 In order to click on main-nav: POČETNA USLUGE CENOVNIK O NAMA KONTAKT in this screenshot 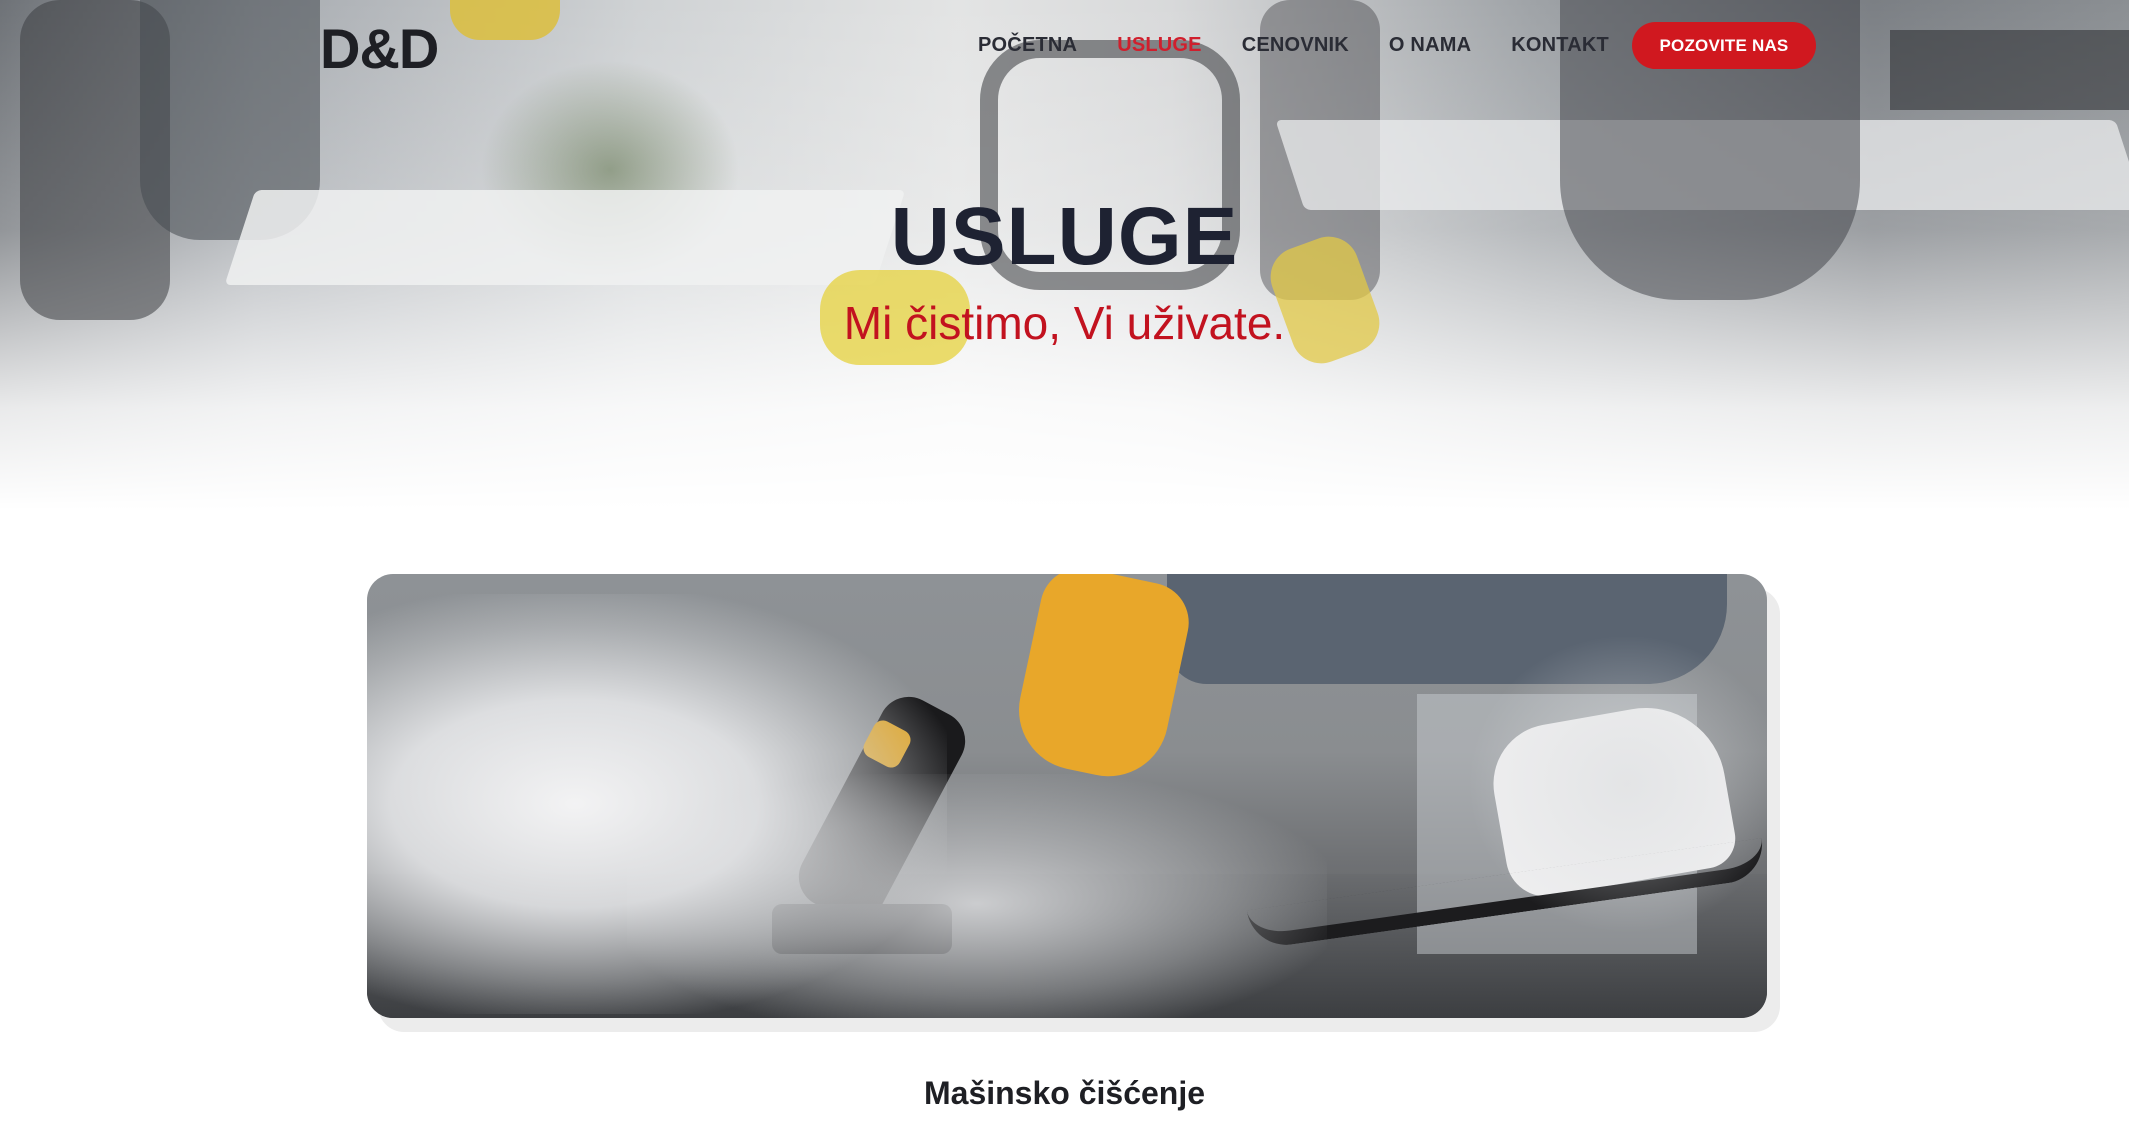, I will do `click(1313, 45)`.